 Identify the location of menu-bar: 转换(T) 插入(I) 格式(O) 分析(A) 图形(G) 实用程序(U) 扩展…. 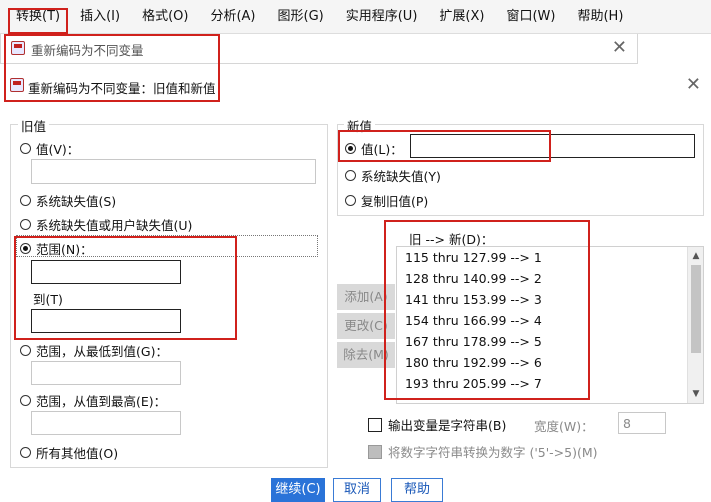
(355, 17).